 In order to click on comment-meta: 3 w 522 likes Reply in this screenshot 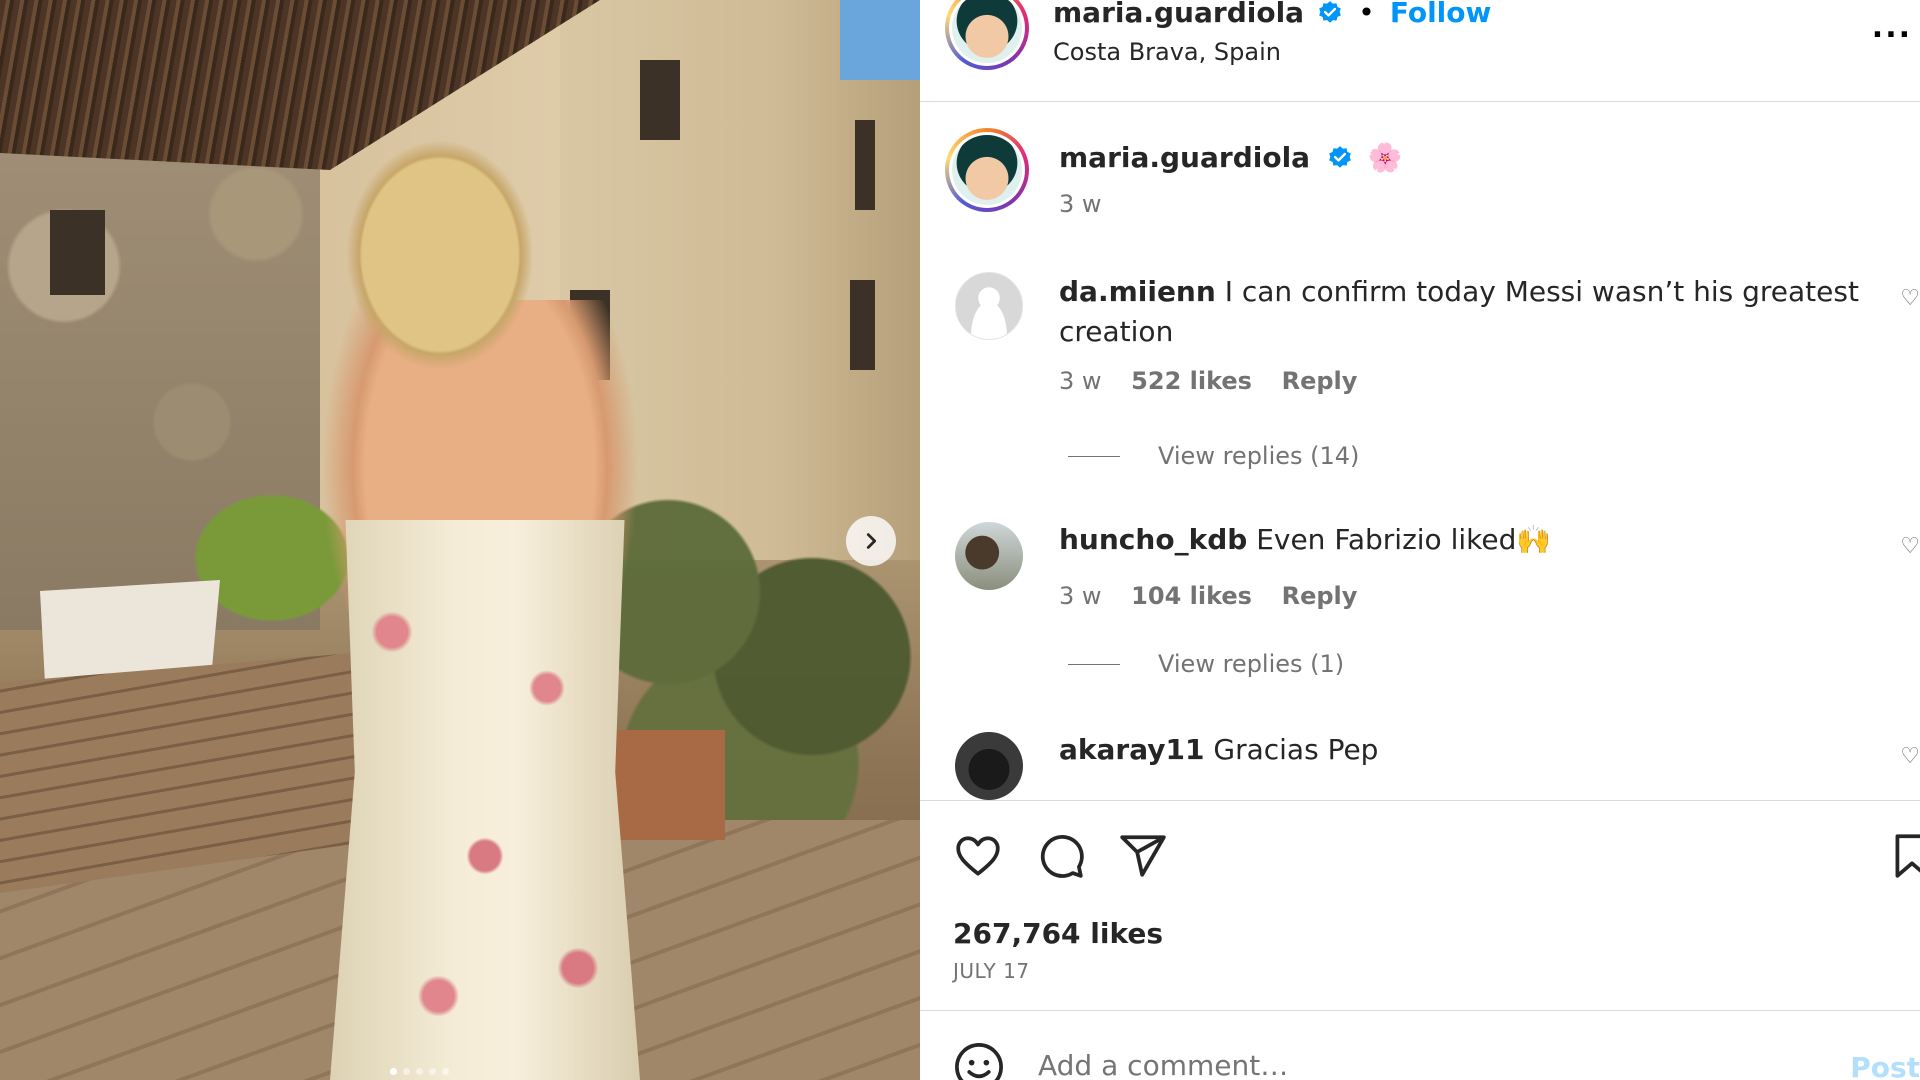, I will do `click(1219, 381)`.